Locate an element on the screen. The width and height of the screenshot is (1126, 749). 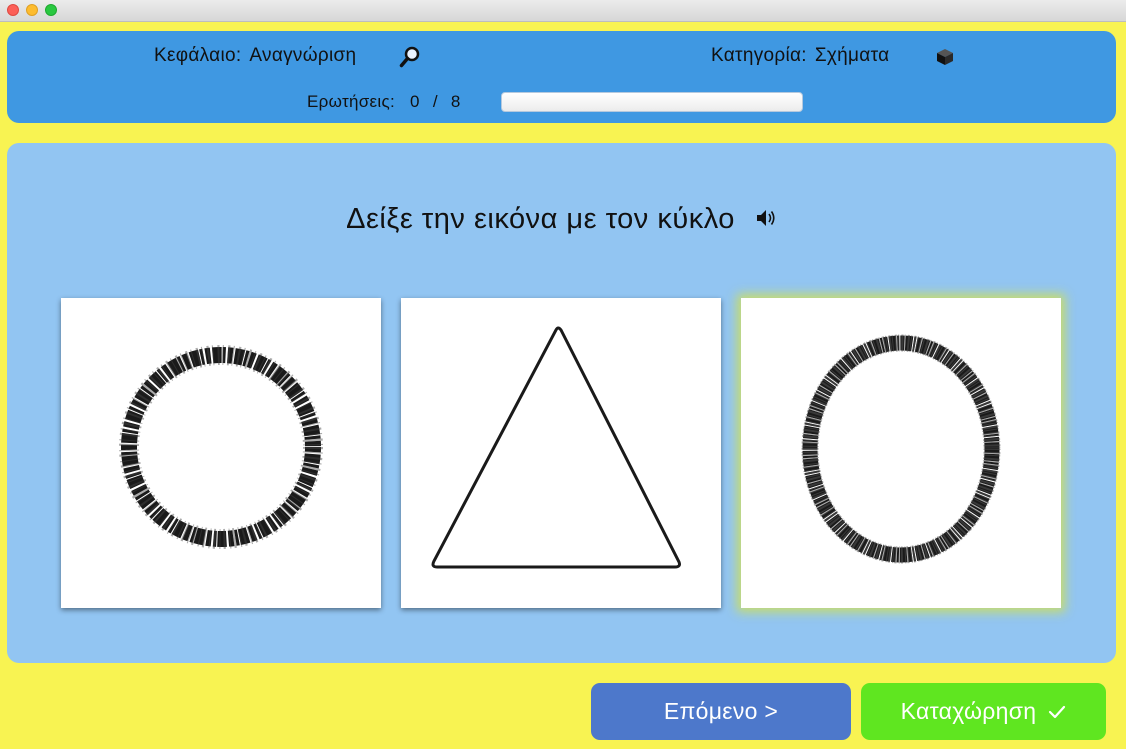
category-label: Κατηγορία: is located at coordinates (759, 55).